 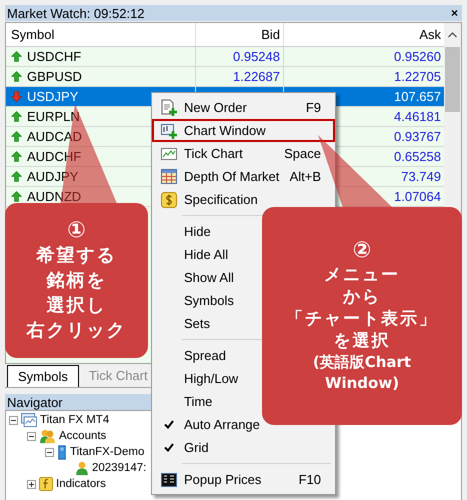 What do you see at coordinates (362, 319) in the screenshot?
I see `callout-text: 「チャート表示」` at bounding box center [362, 319].